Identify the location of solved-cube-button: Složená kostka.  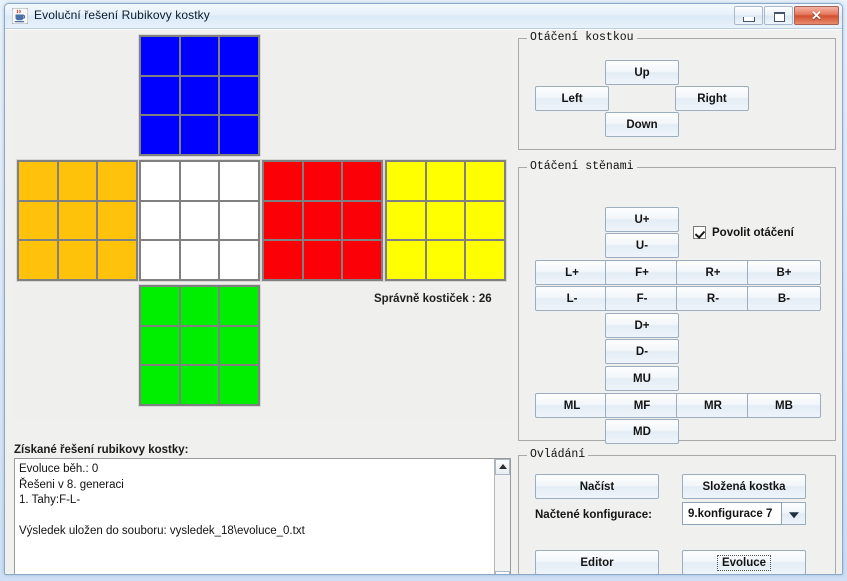
(744, 486).